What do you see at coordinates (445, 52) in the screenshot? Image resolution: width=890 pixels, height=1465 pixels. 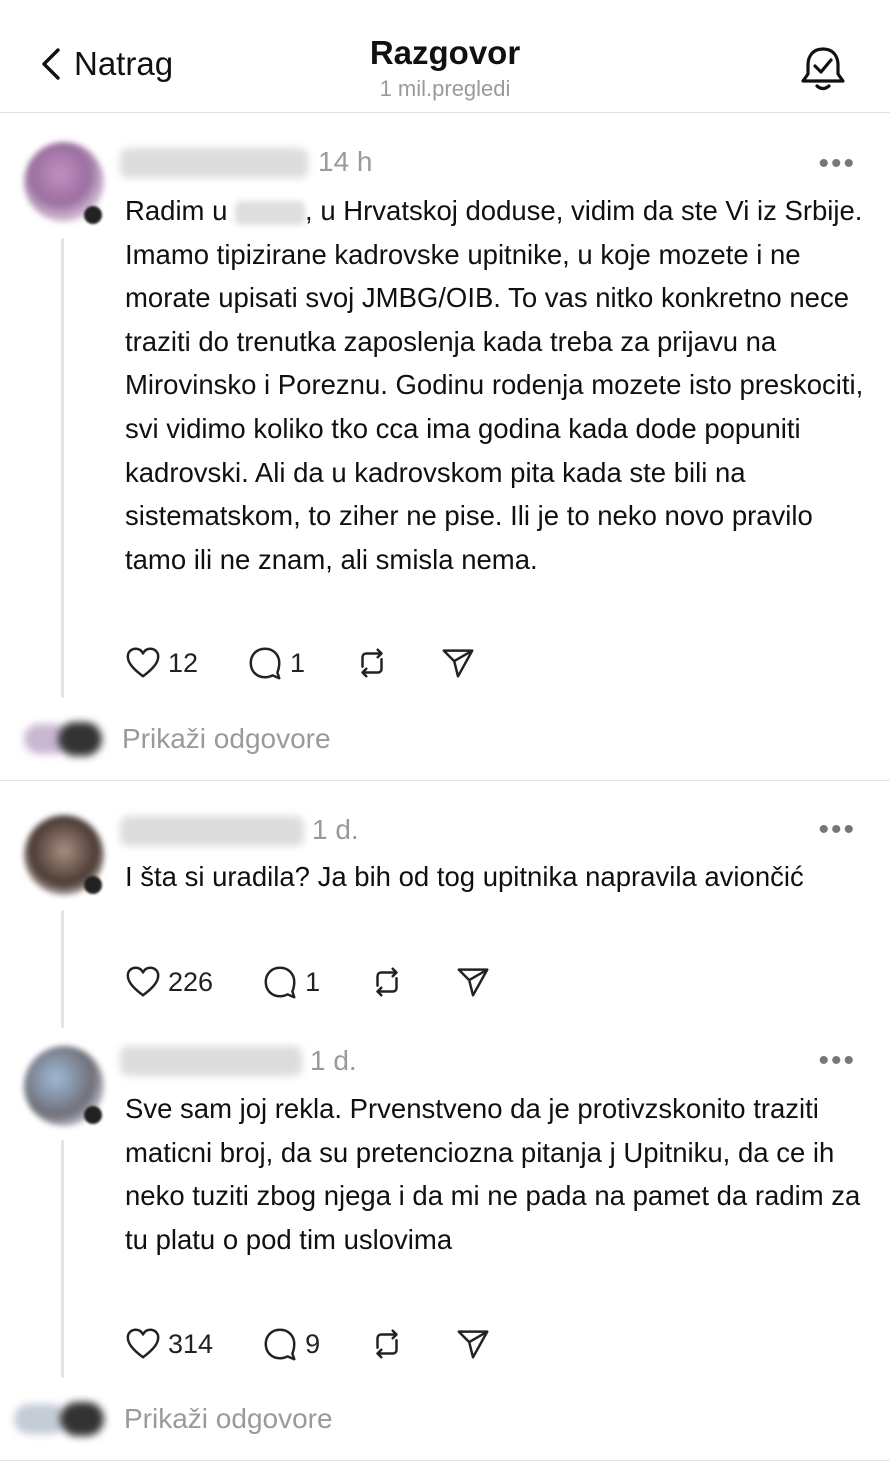 I see `page-title: Razgovor` at bounding box center [445, 52].